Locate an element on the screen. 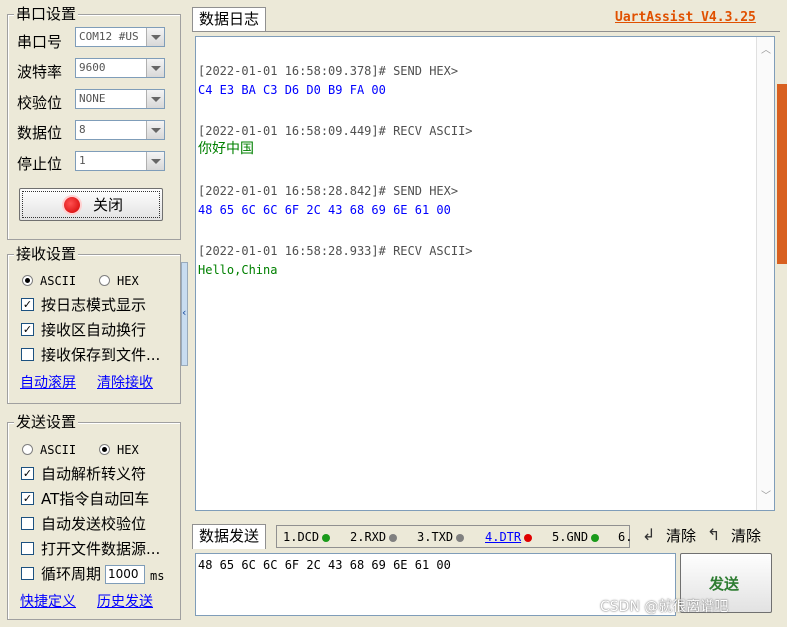 This screenshot has width=787, height=627. panel-splitter: ‹ is located at coordinates (184, 314).